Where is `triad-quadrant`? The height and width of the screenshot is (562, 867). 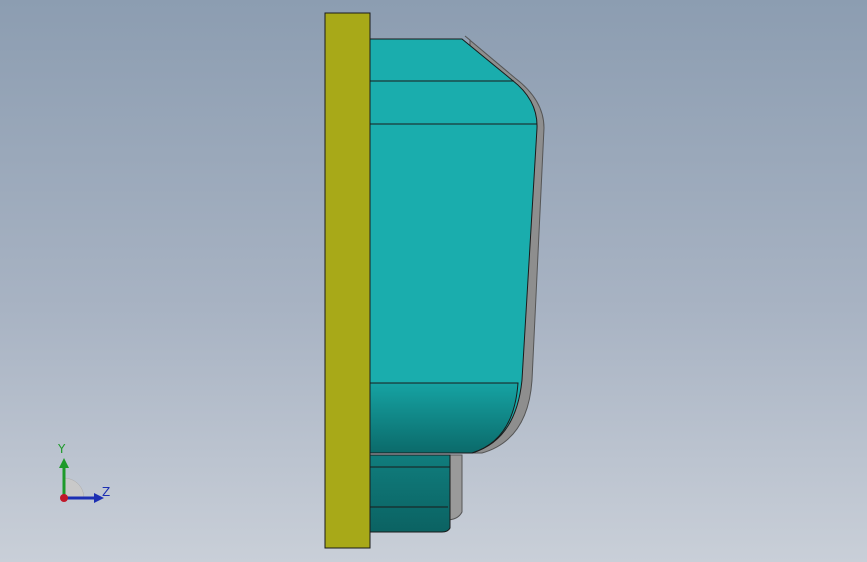 triad-quadrant is located at coordinates (74, 488).